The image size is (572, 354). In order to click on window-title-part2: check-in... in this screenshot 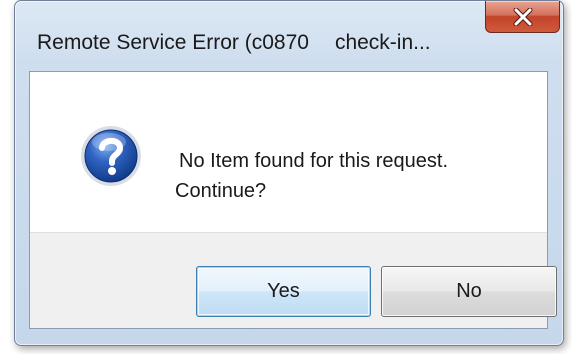, I will do `click(382, 42)`.